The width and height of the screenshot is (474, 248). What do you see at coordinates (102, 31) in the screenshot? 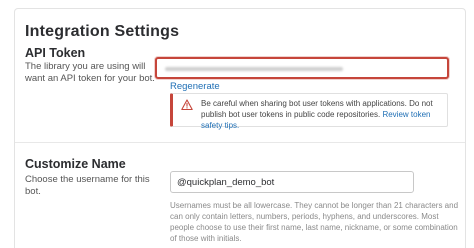
I see `page-title: Integration Settings` at bounding box center [102, 31].